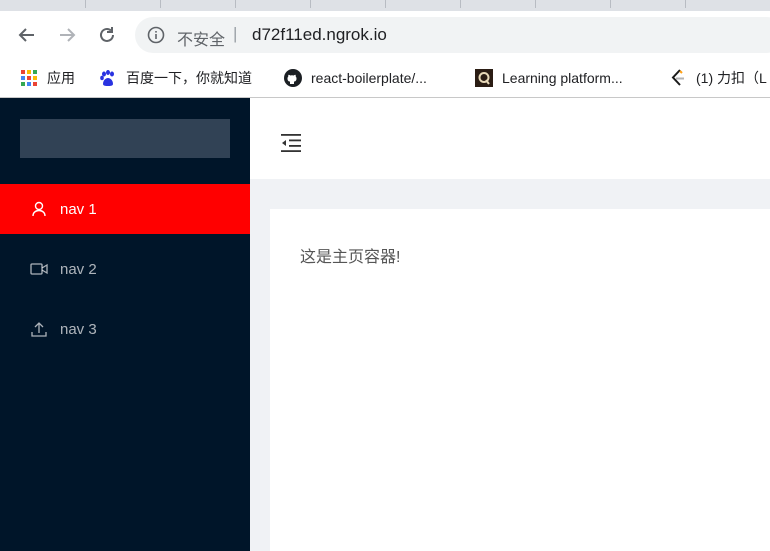 Image resolution: width=770 pixels, height=551 pixels. Describe the element at coordinates (291, 143) in the screenshot. I see `menu-fold-icon` at that location.